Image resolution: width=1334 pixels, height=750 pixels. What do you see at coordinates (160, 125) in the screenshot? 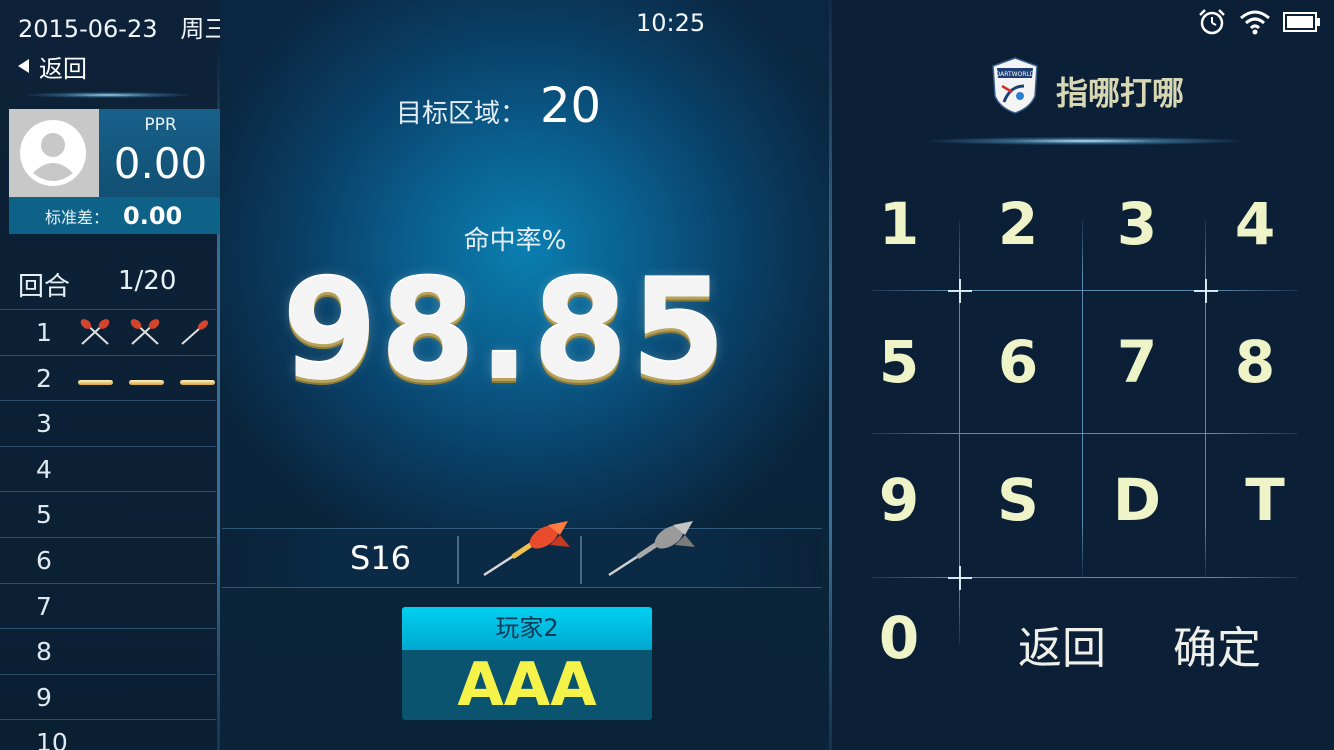
I see `ppr-label: PPR` at bounding box center [160, 125].